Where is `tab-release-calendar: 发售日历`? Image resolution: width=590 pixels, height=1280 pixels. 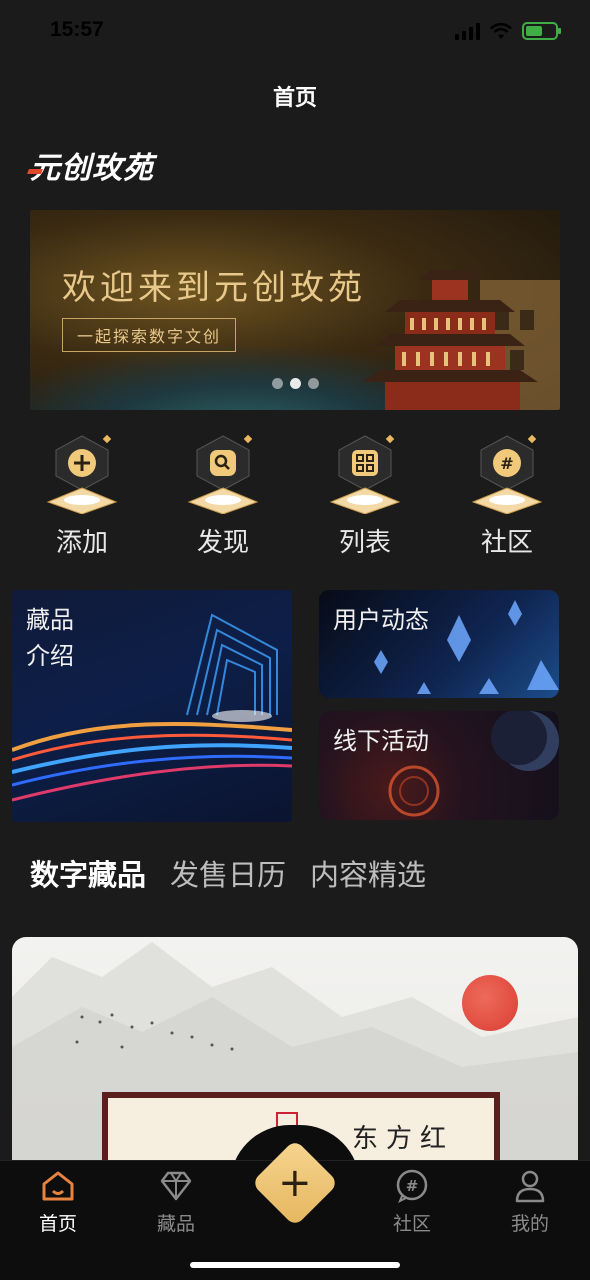 tab-release-calendar: 发售日历 is located at coordinates (228, 873).